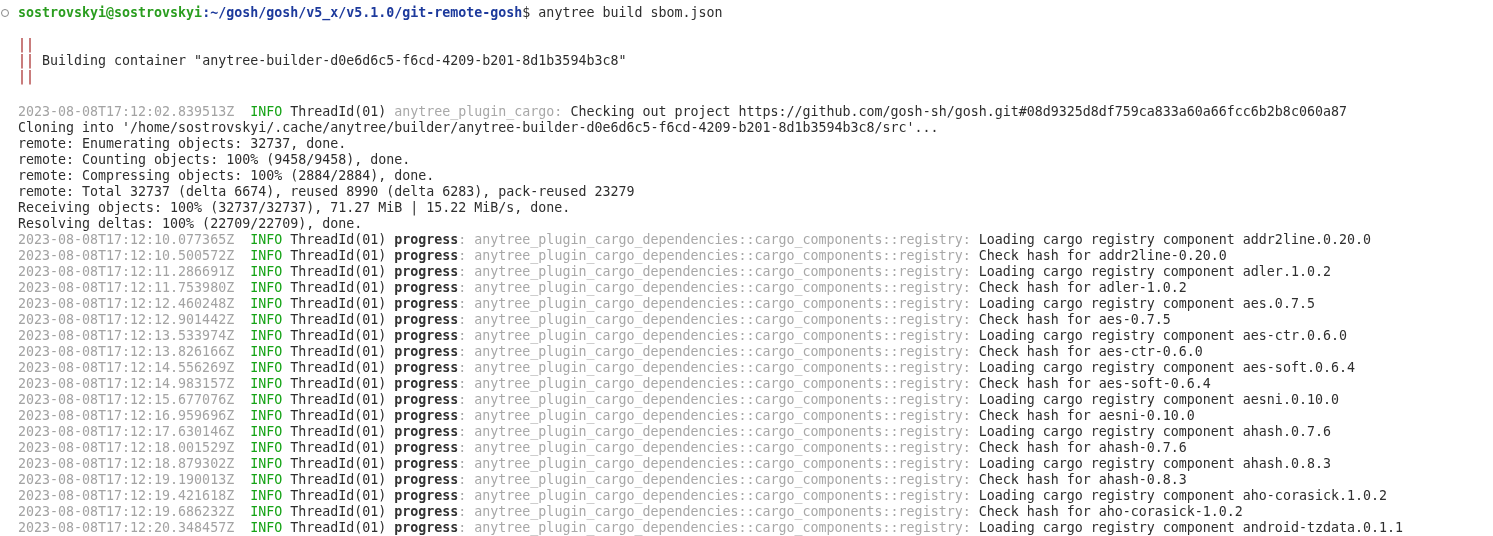 The height and width of the screenshot is (536, 1493). I want to click on output-line: remote: Compressing objects: 100% (2884/2884), done., so click(226, 175).